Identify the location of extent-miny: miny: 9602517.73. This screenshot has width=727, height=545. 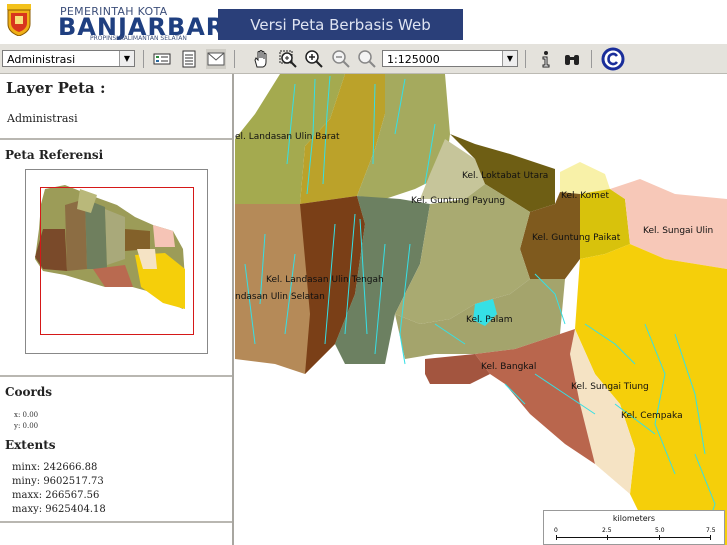
(58, 481).